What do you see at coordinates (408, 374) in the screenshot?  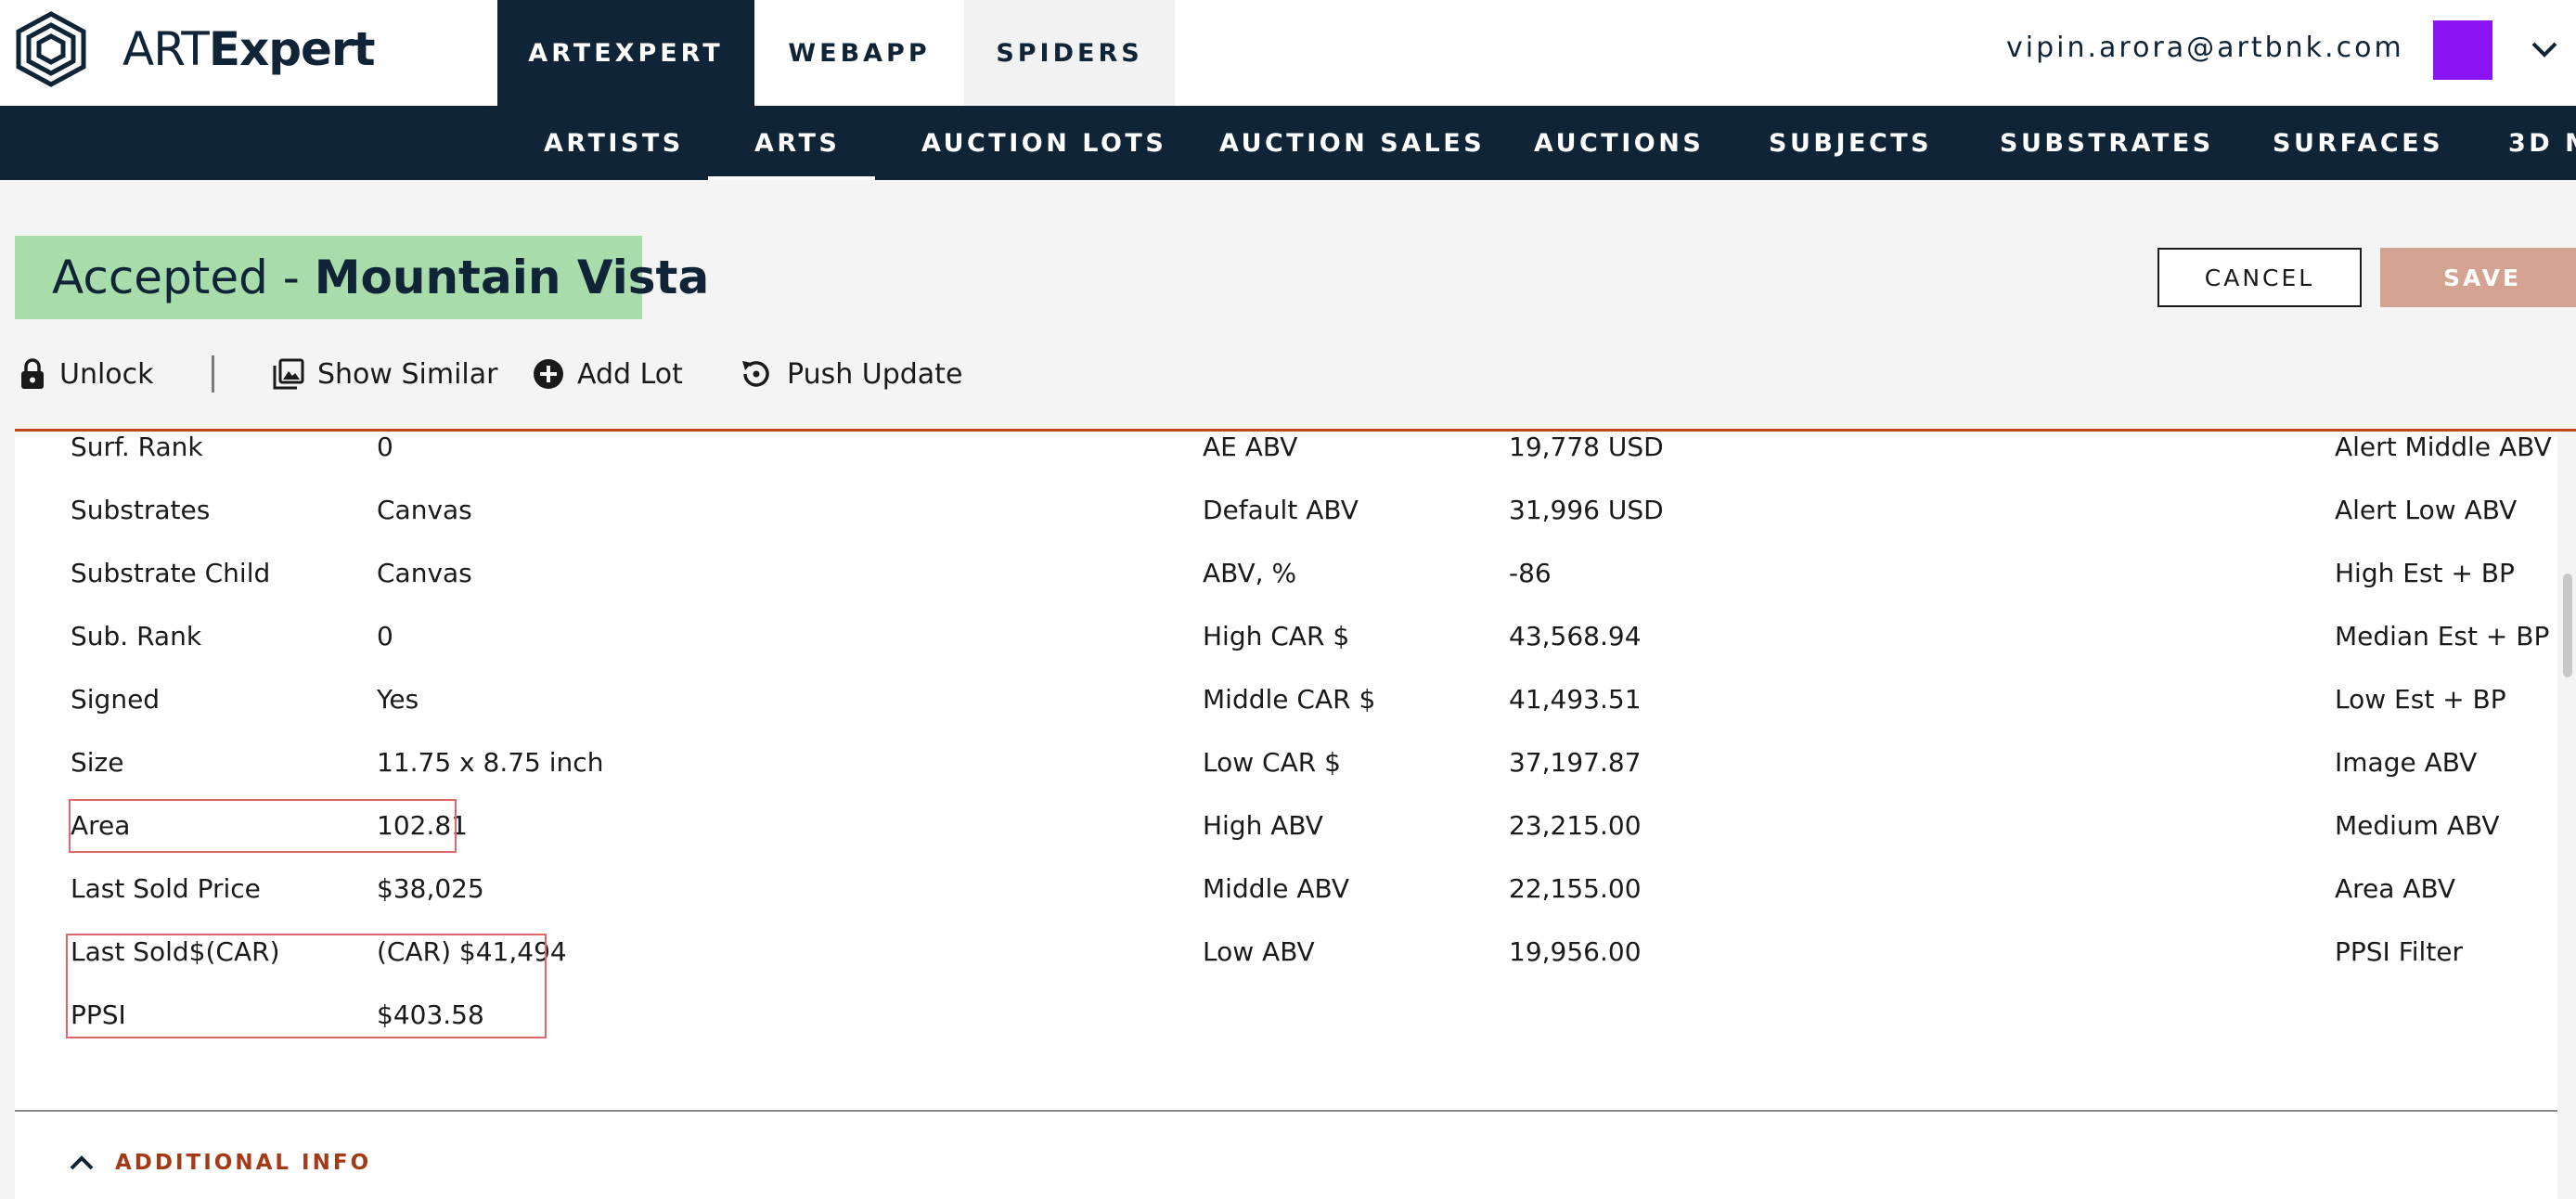 I see `show-similar-label: Show Similar` at bounding box center [408, 374].